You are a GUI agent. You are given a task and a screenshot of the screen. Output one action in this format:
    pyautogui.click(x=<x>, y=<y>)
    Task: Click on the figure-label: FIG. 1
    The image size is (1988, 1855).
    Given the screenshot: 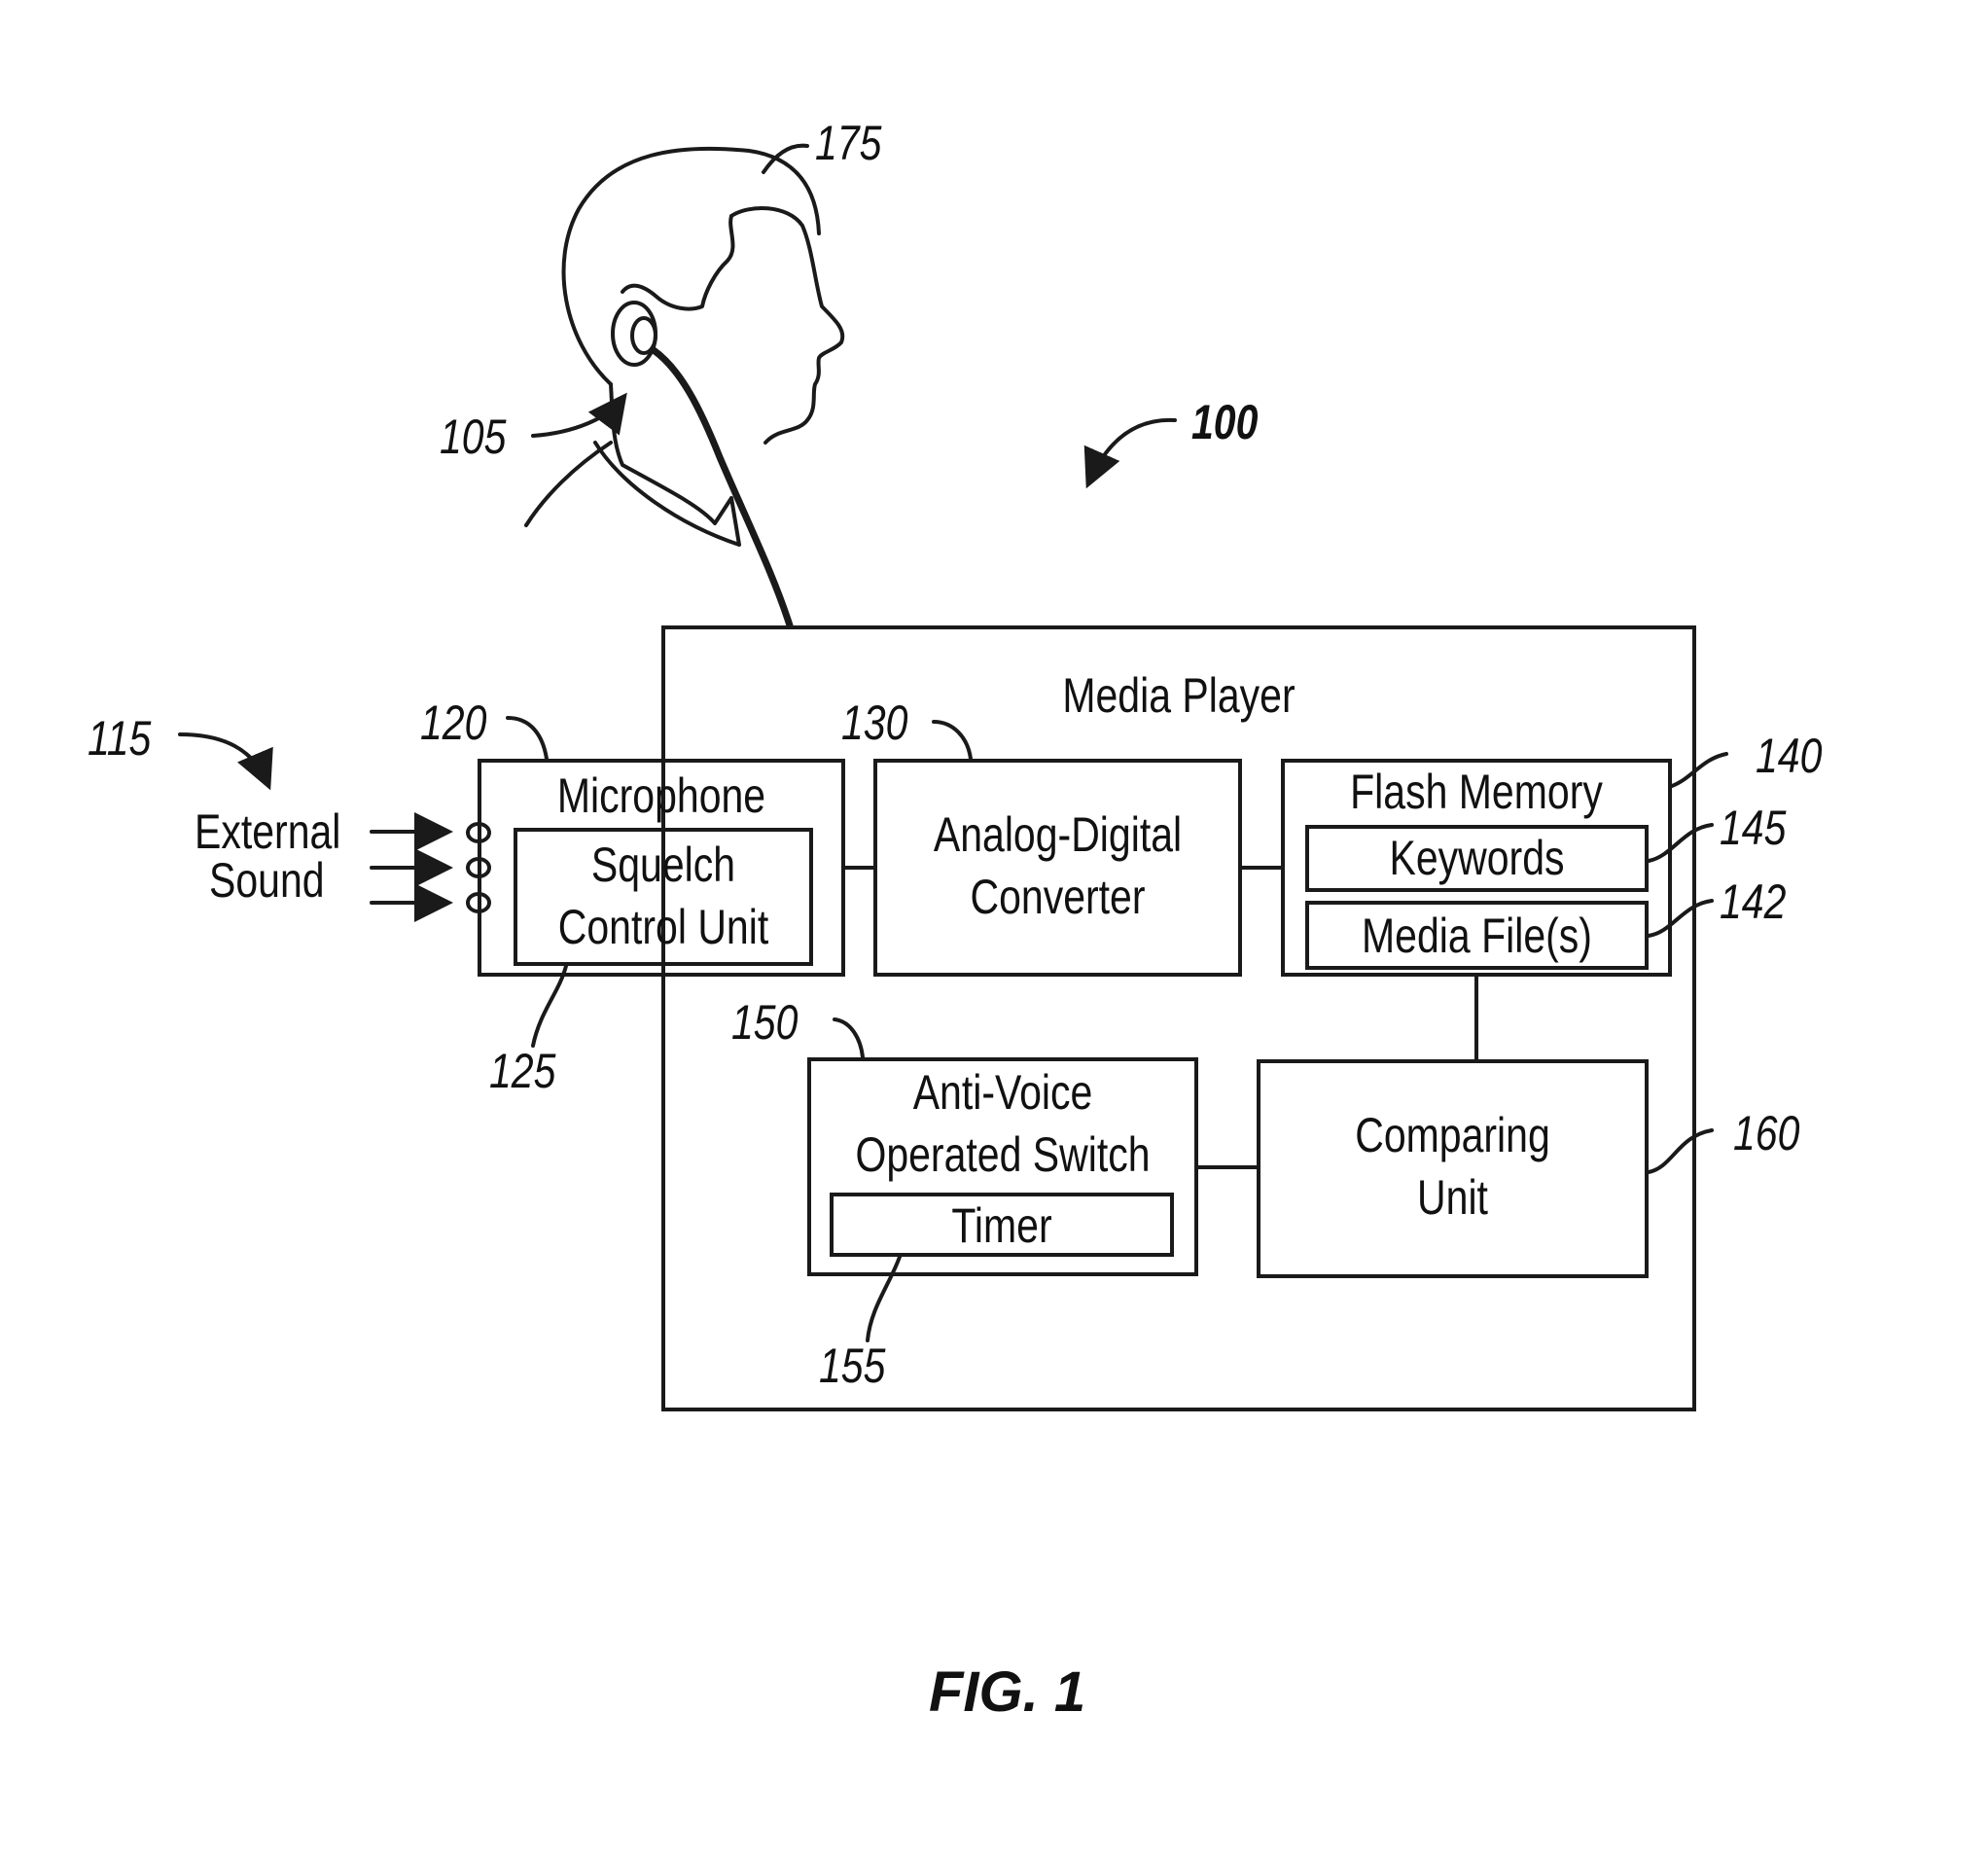 What is the action you would take?
    pyautogui.click(x=1008, y=1692)
    